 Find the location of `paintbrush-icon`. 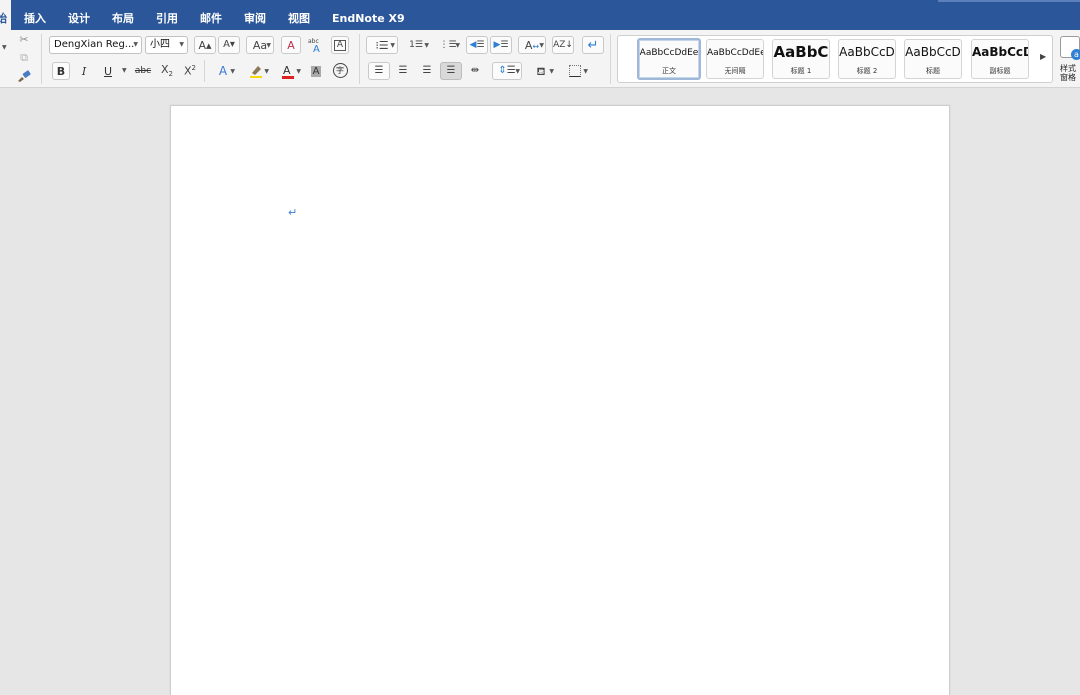

paintbrush-icon is located at coordinates (24, 76).